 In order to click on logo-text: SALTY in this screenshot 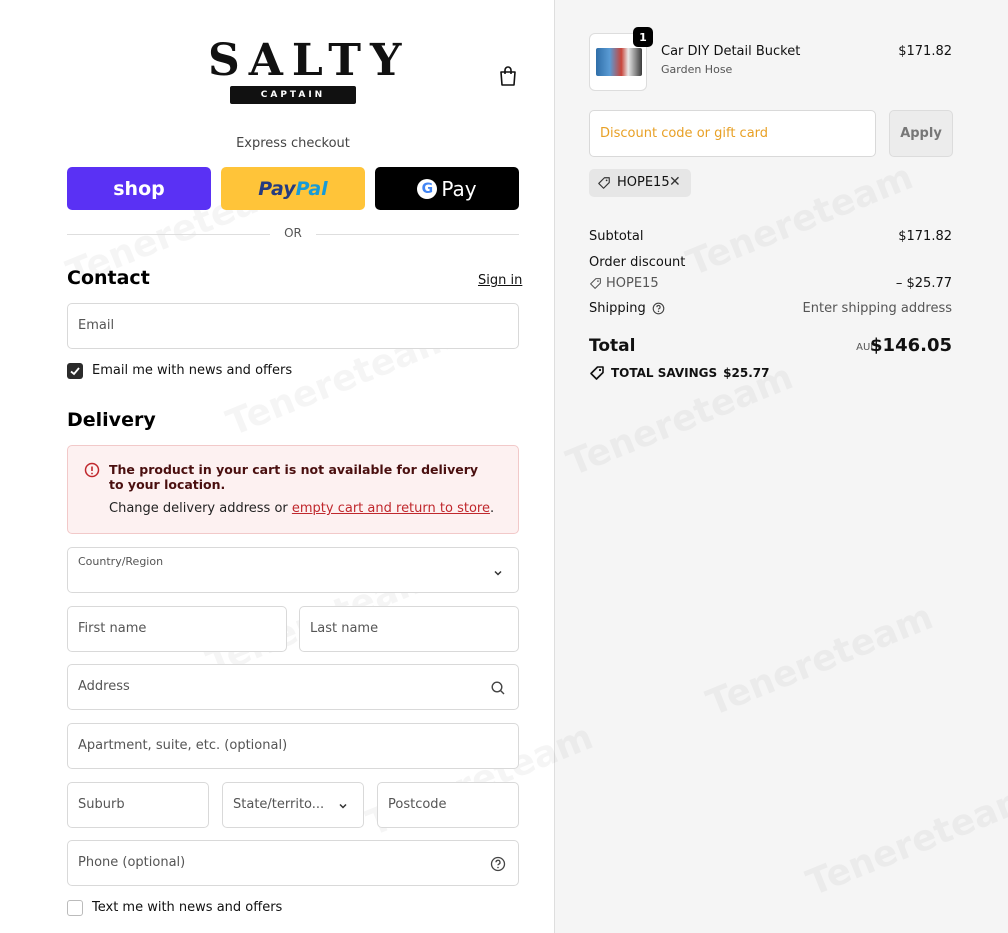, I will do `click(309, 60)`.